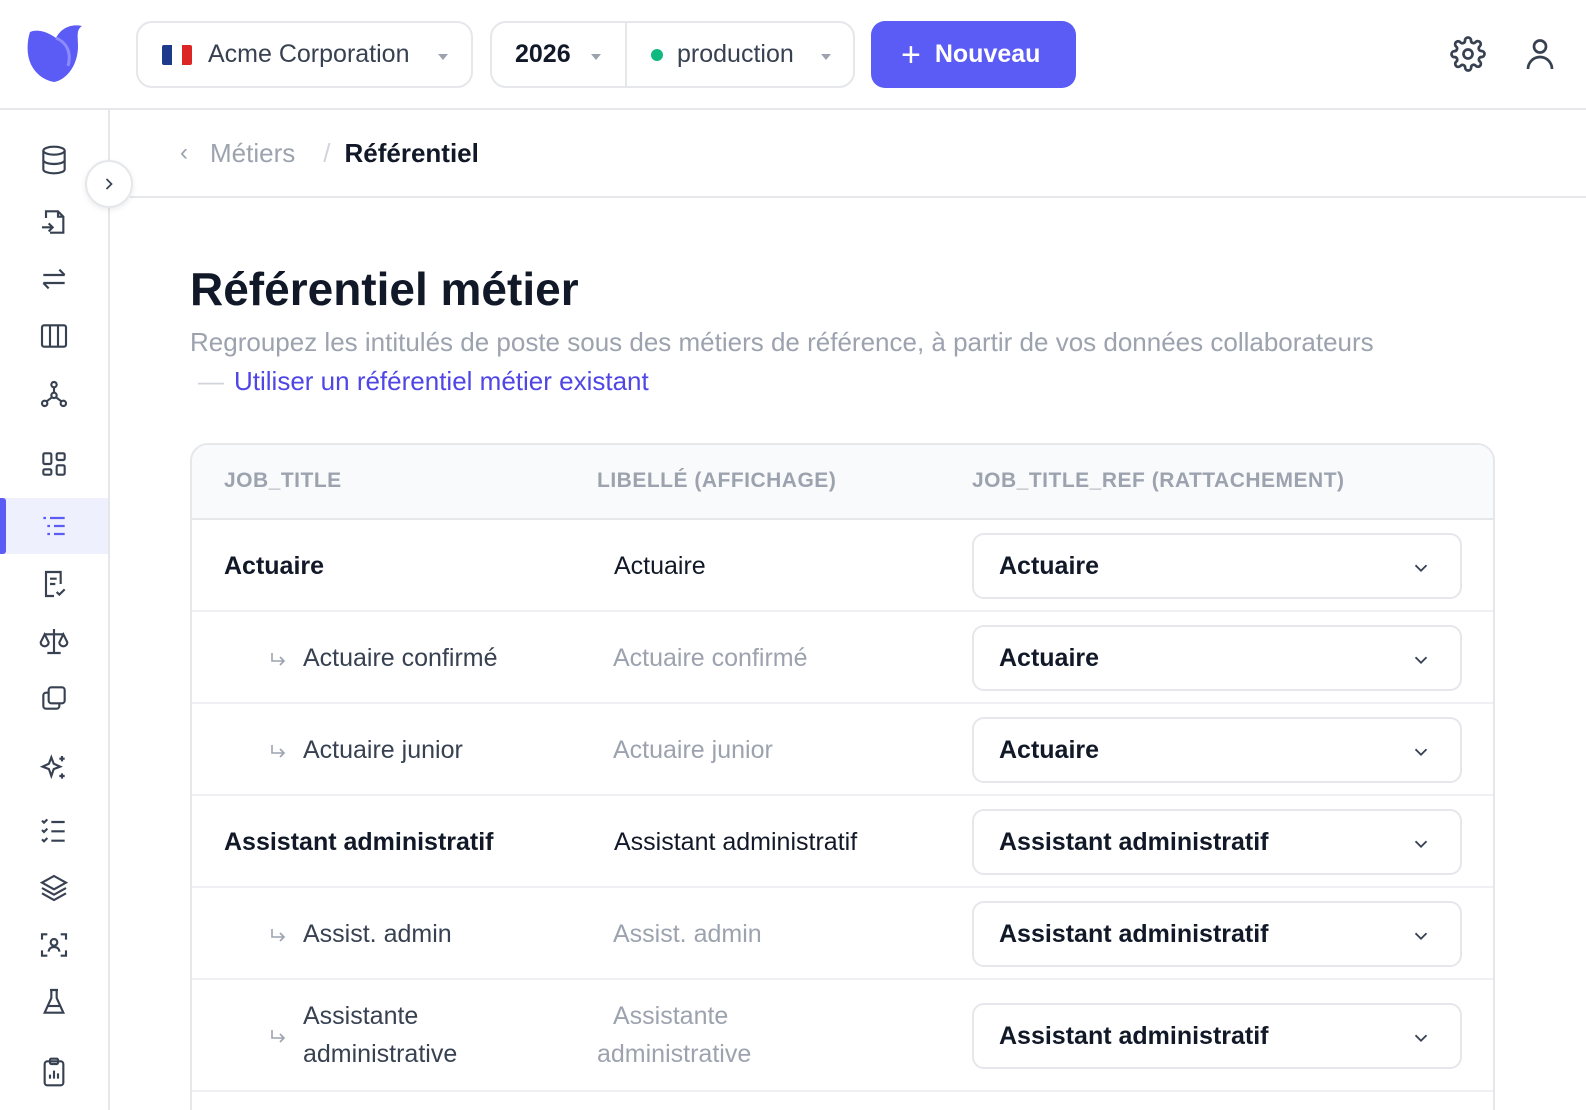  I want to click on sparkles-icon, so click(52, 767).